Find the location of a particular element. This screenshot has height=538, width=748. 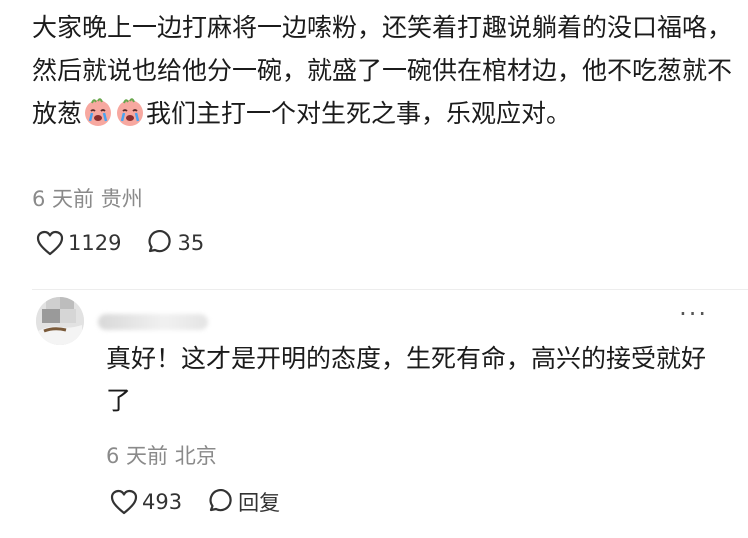

comment-reply-count: 35 is located at coordinates (191, 243).